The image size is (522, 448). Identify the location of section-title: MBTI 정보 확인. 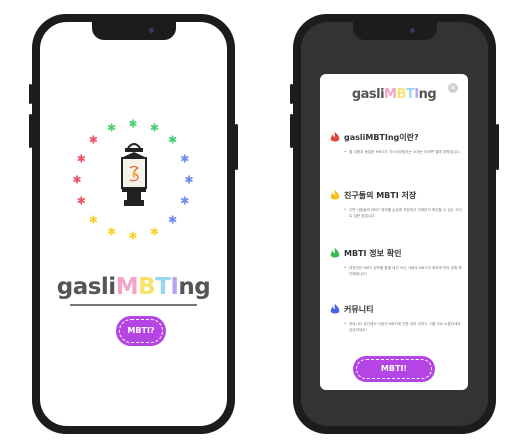
(373, 253).